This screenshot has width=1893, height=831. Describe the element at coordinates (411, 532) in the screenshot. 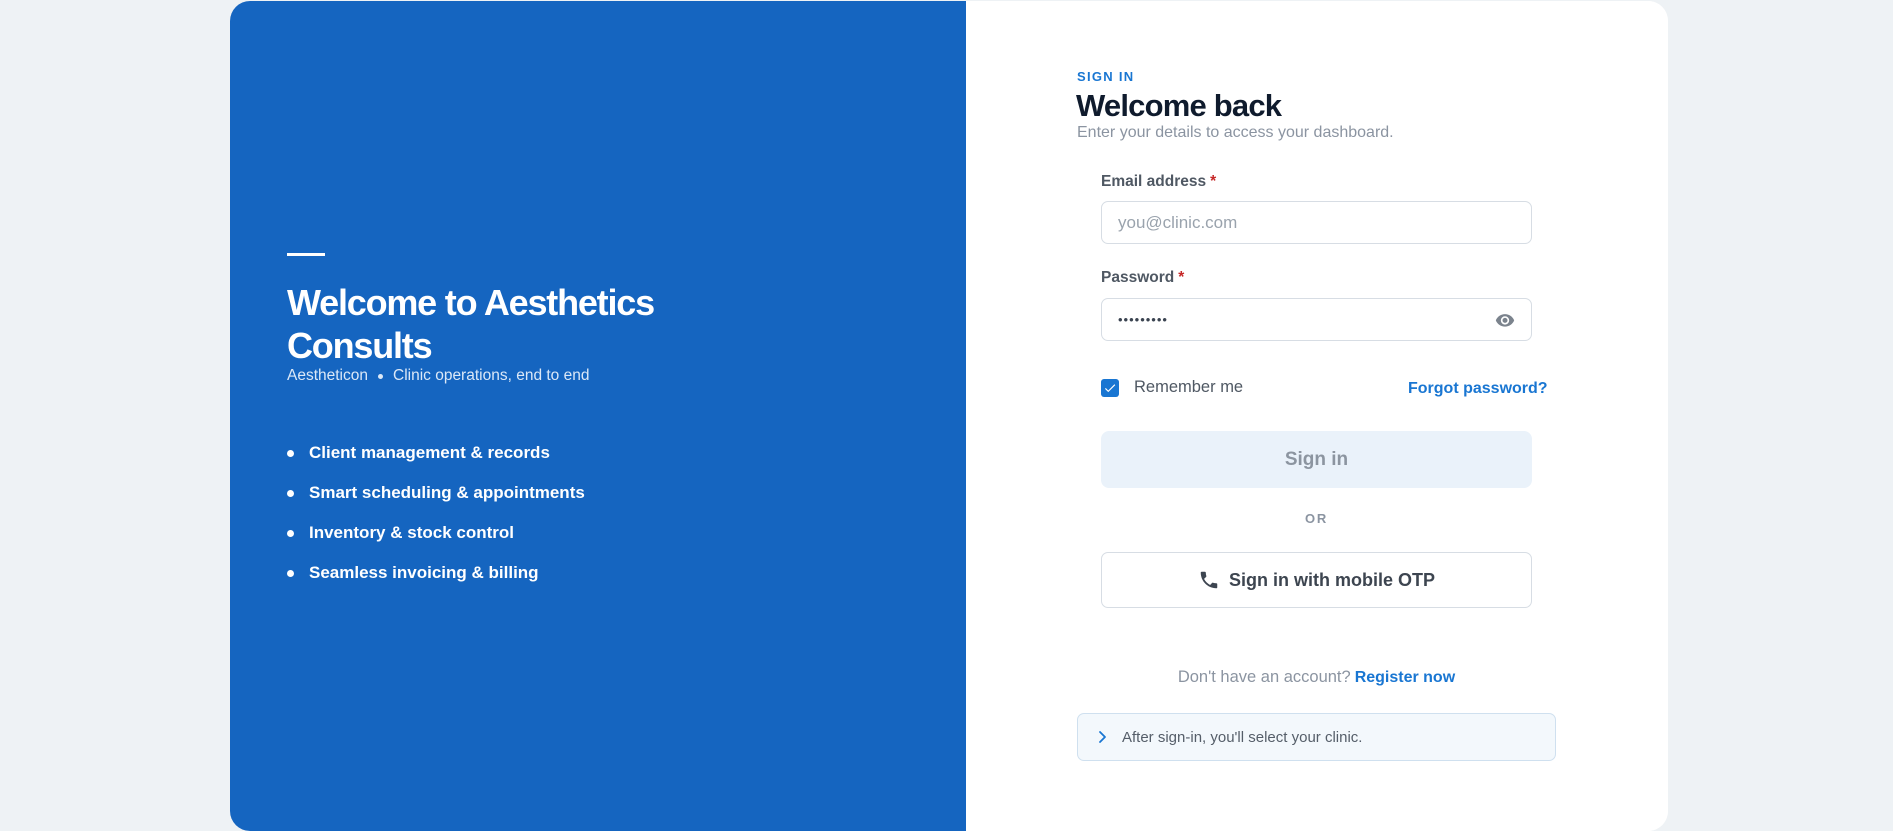

I see `feature-label: Inventory & stock control` at that location.